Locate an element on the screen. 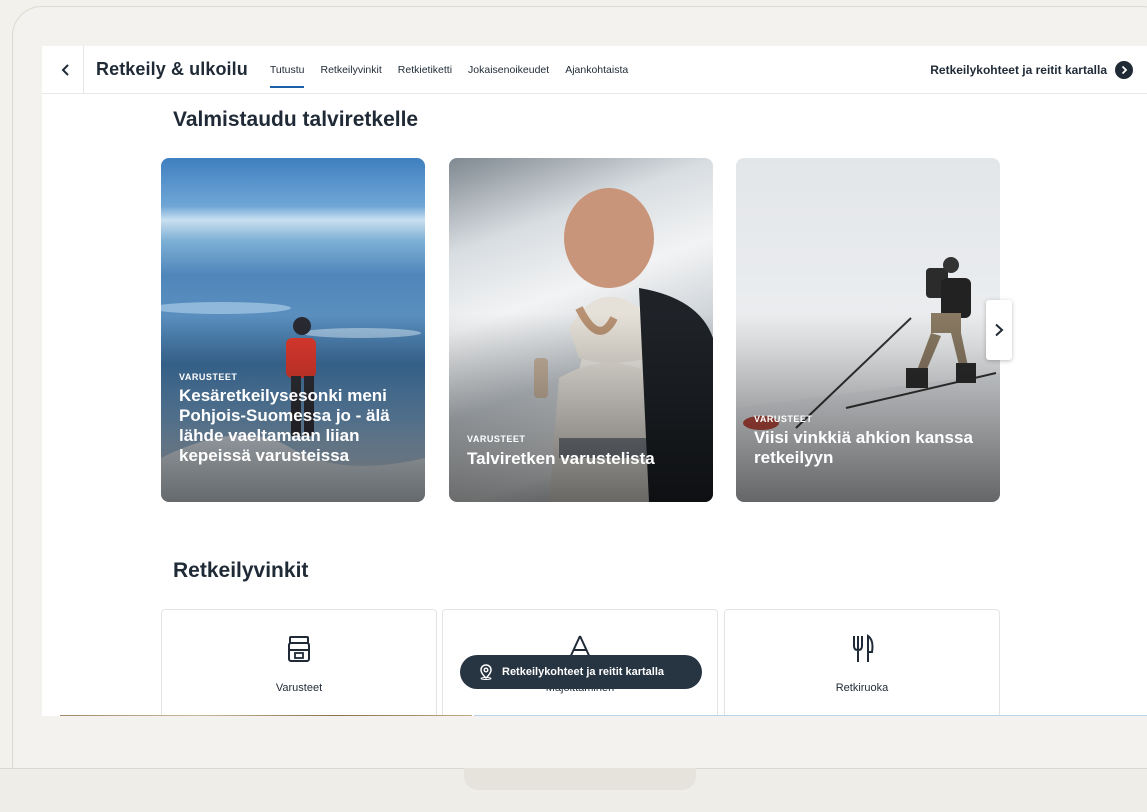 The height and width of the screenshot is (812, 1147). chevron-right-icon is located at coordinates (999, 330).